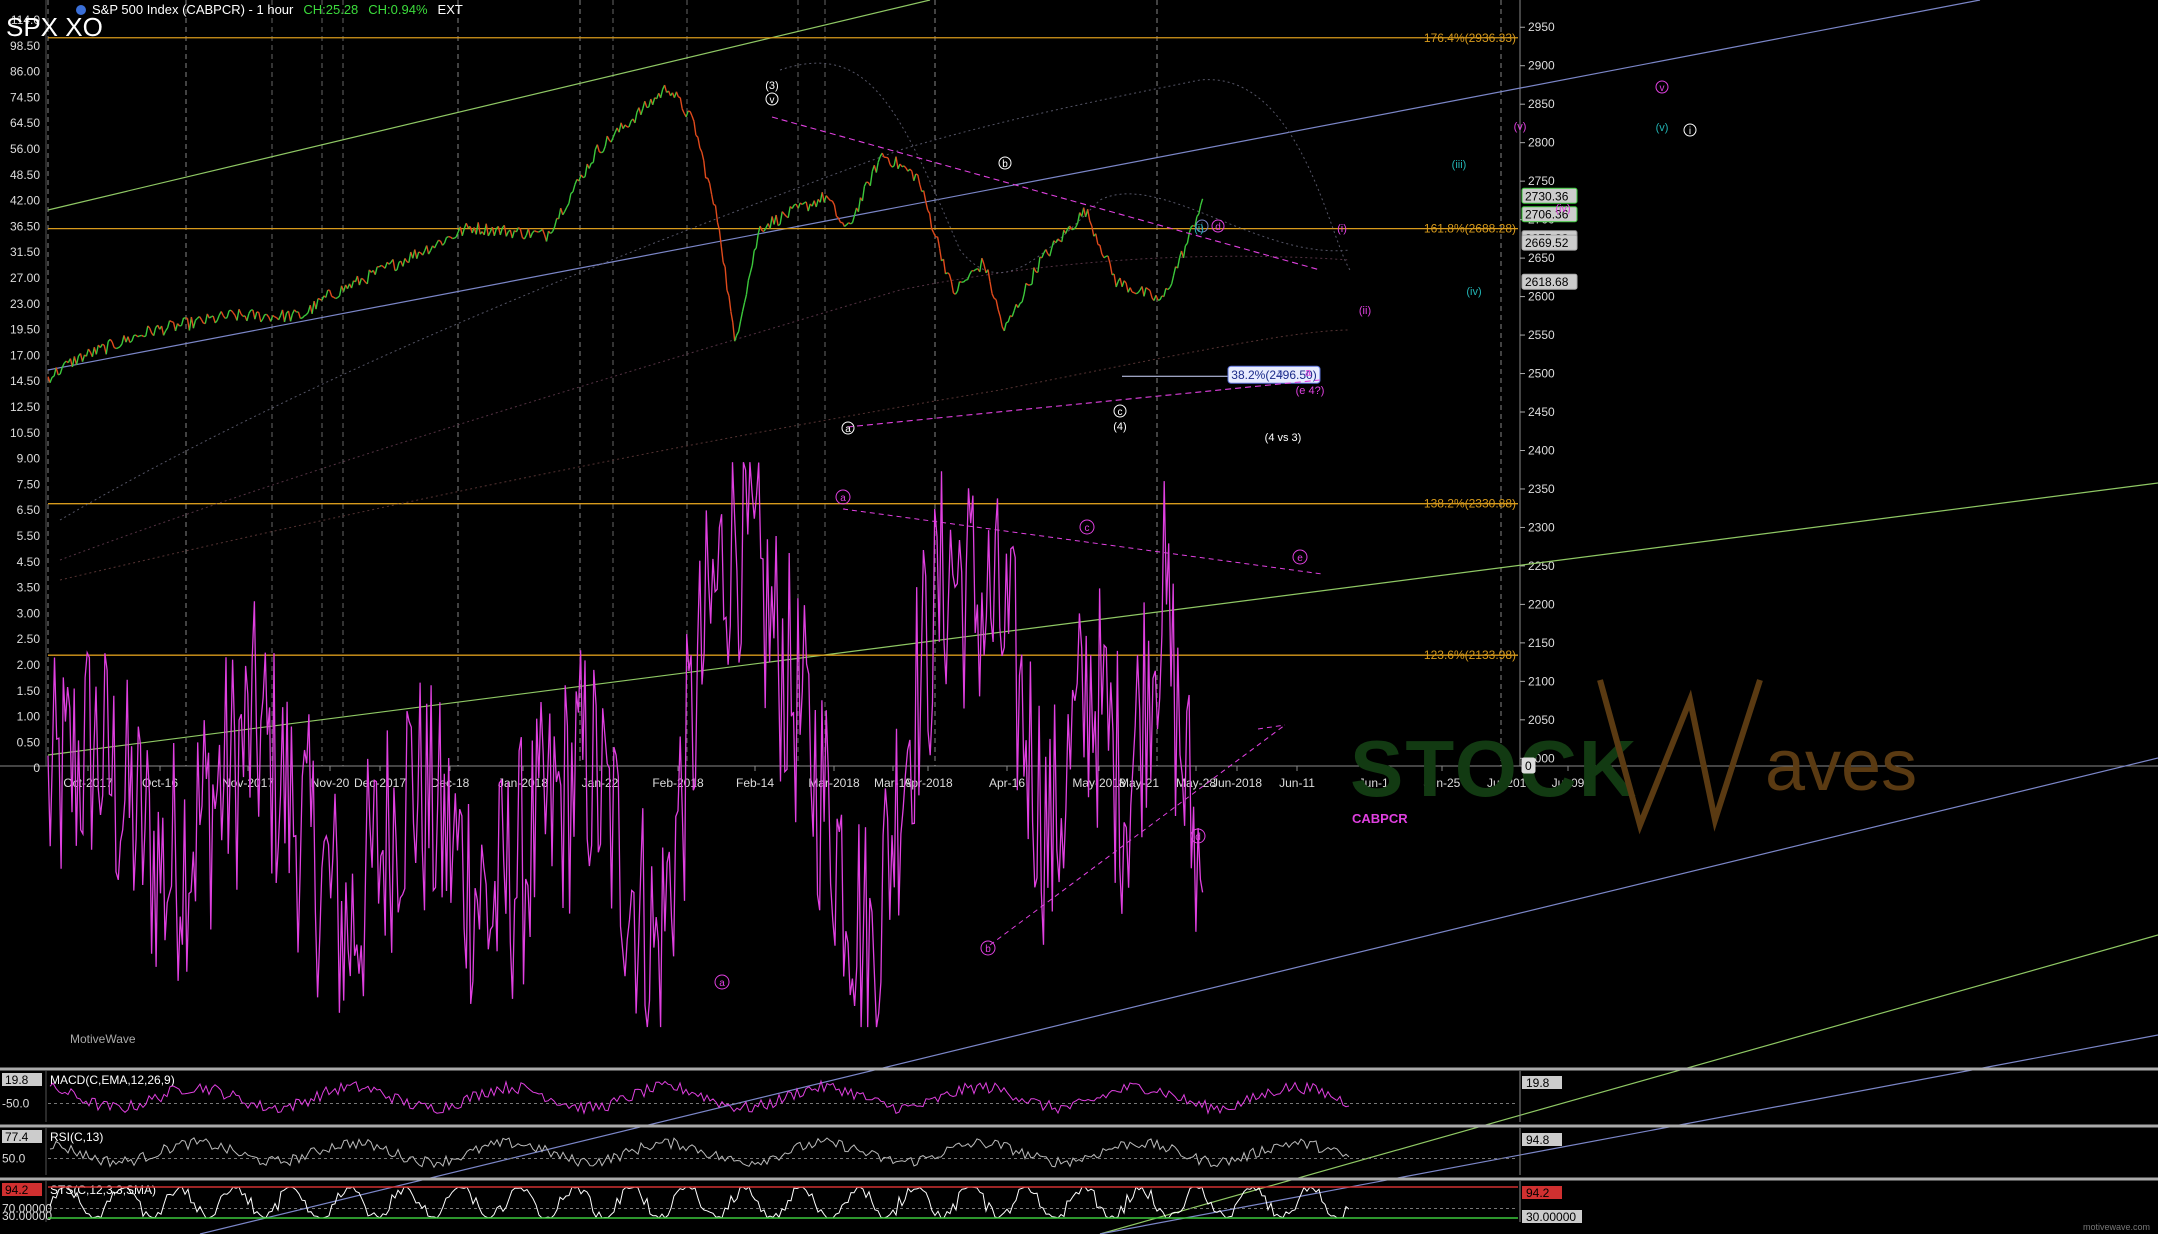  What do you see at coordinates (1459, 165) in the screenshot?
I see `wave-label: (iii)` at bounding box center [1459, 165].